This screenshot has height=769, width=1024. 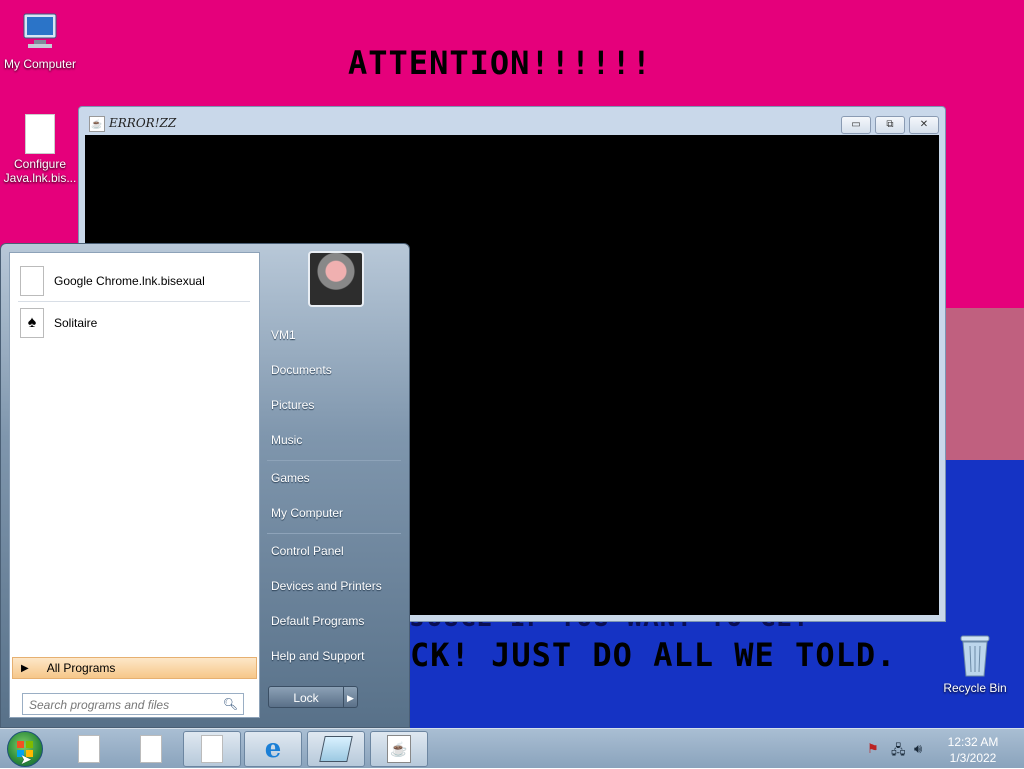 What do you see at coordinates (81, 668) in the screenshot?
I see `all-programs-label: All Programs` at bounding box center [81, 668].